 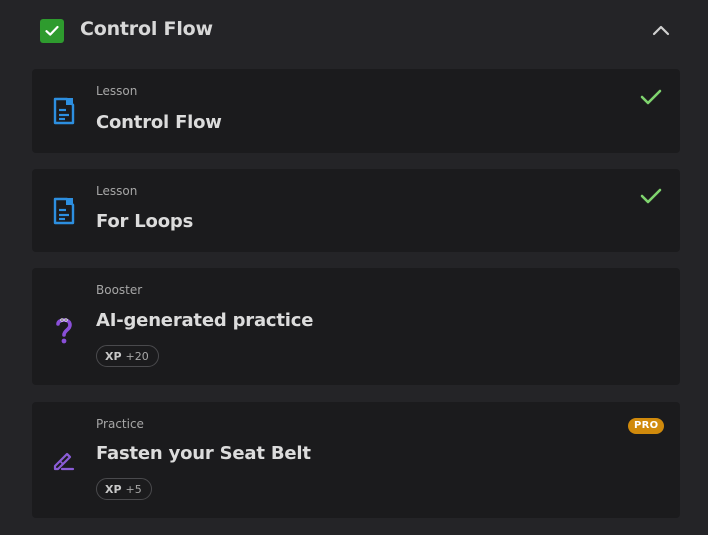 What do you see at coordinates (661, 30) in the screenshot?
I see `chevron-up-icon` at bounding box center [661, 30].